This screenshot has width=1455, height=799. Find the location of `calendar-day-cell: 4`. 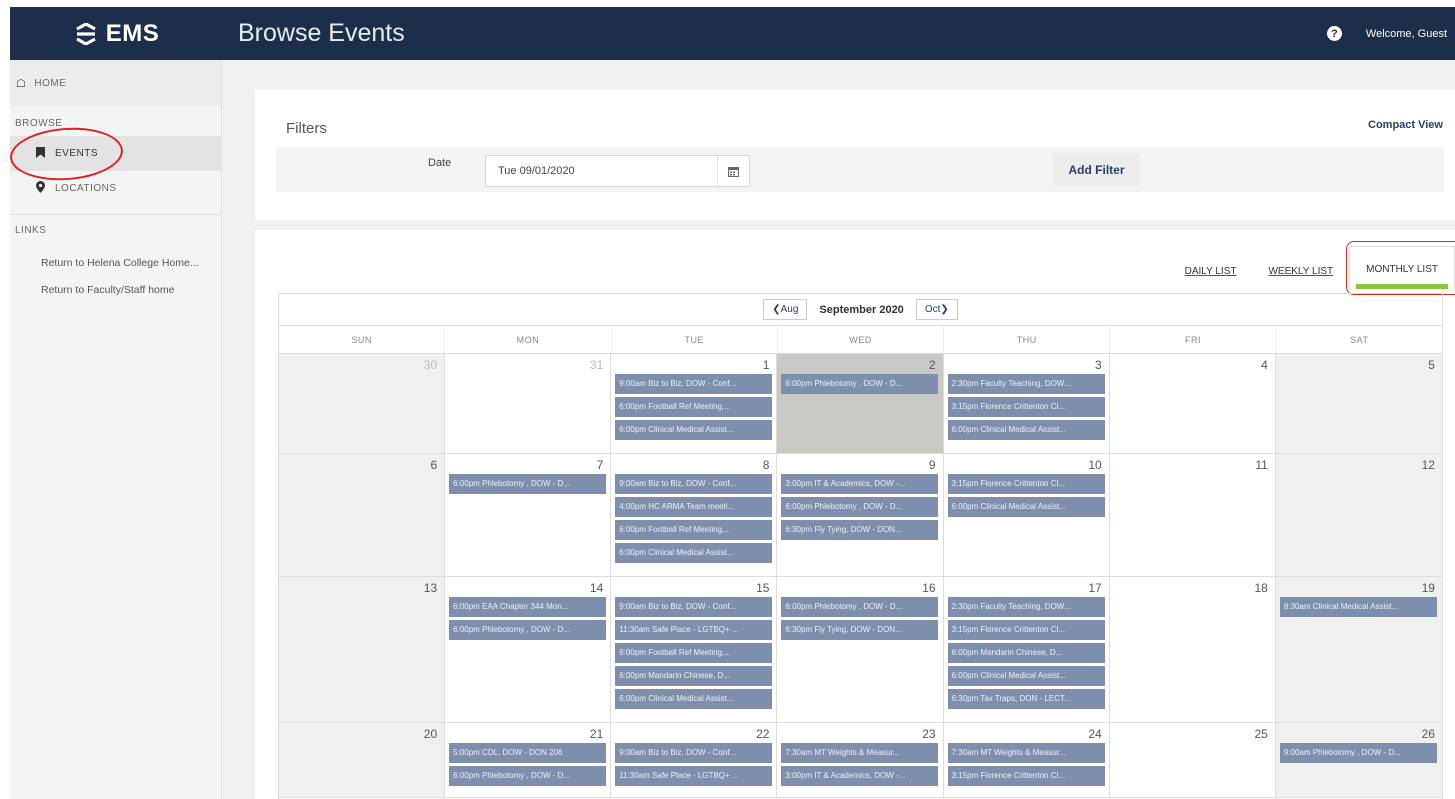

calendar-day-cell: 4 is located at coordinates (1193, 403).